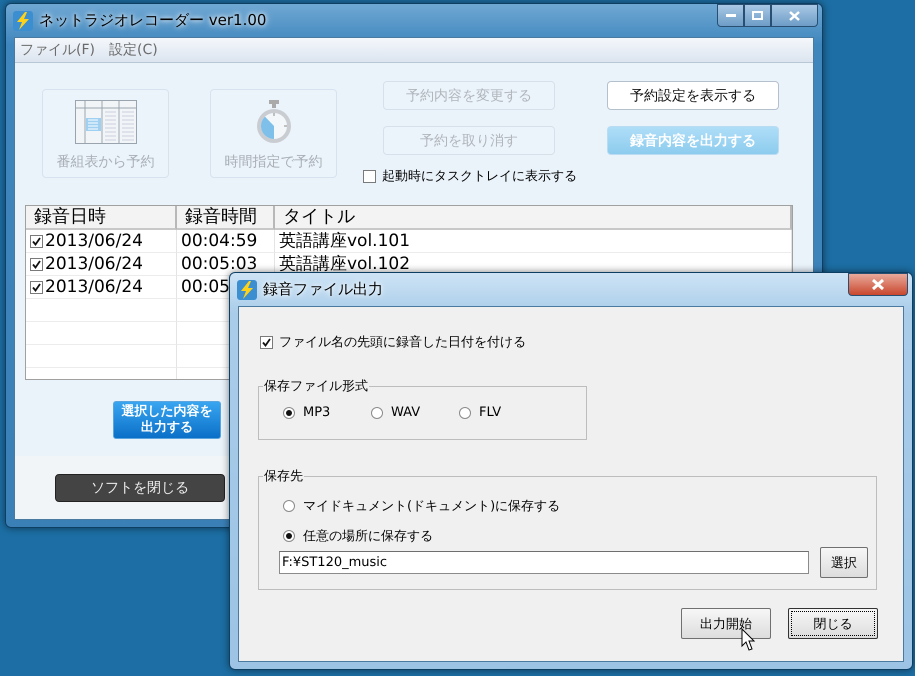 Image resolution: width=915 pixels, height=676 pixels. I want to click on dialog-title: 録音ファイル出力, so click(323, 289).